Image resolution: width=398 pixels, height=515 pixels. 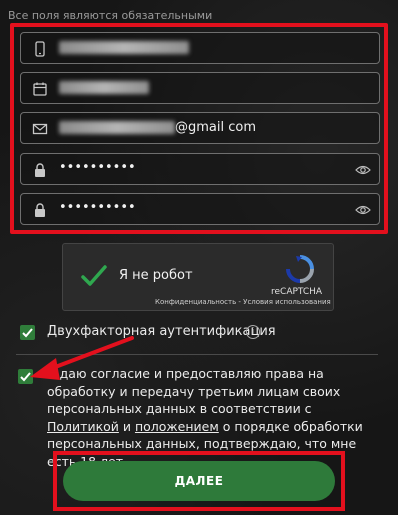 What do you see at coordinates (297, 292) in the screenshot?
I see `recaptcha-brand: reCAPTCHA` at bounding box center [297, 292].